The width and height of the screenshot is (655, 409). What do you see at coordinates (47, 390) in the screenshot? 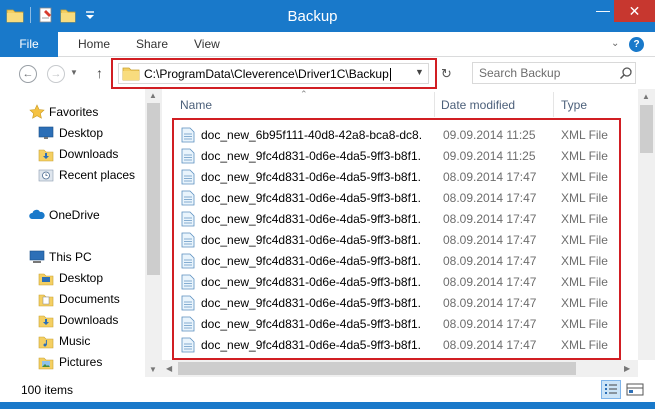
I see `item-count: 100 items` at bounding box center [47, 390].